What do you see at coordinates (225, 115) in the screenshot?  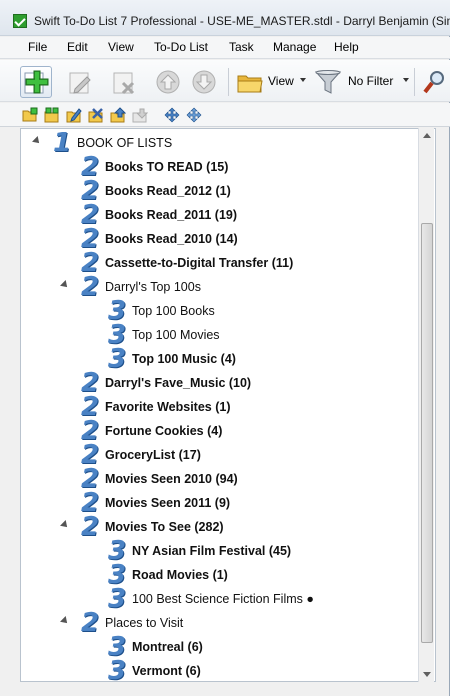 I see `list-toolbar` at bounding box center [225, 115].